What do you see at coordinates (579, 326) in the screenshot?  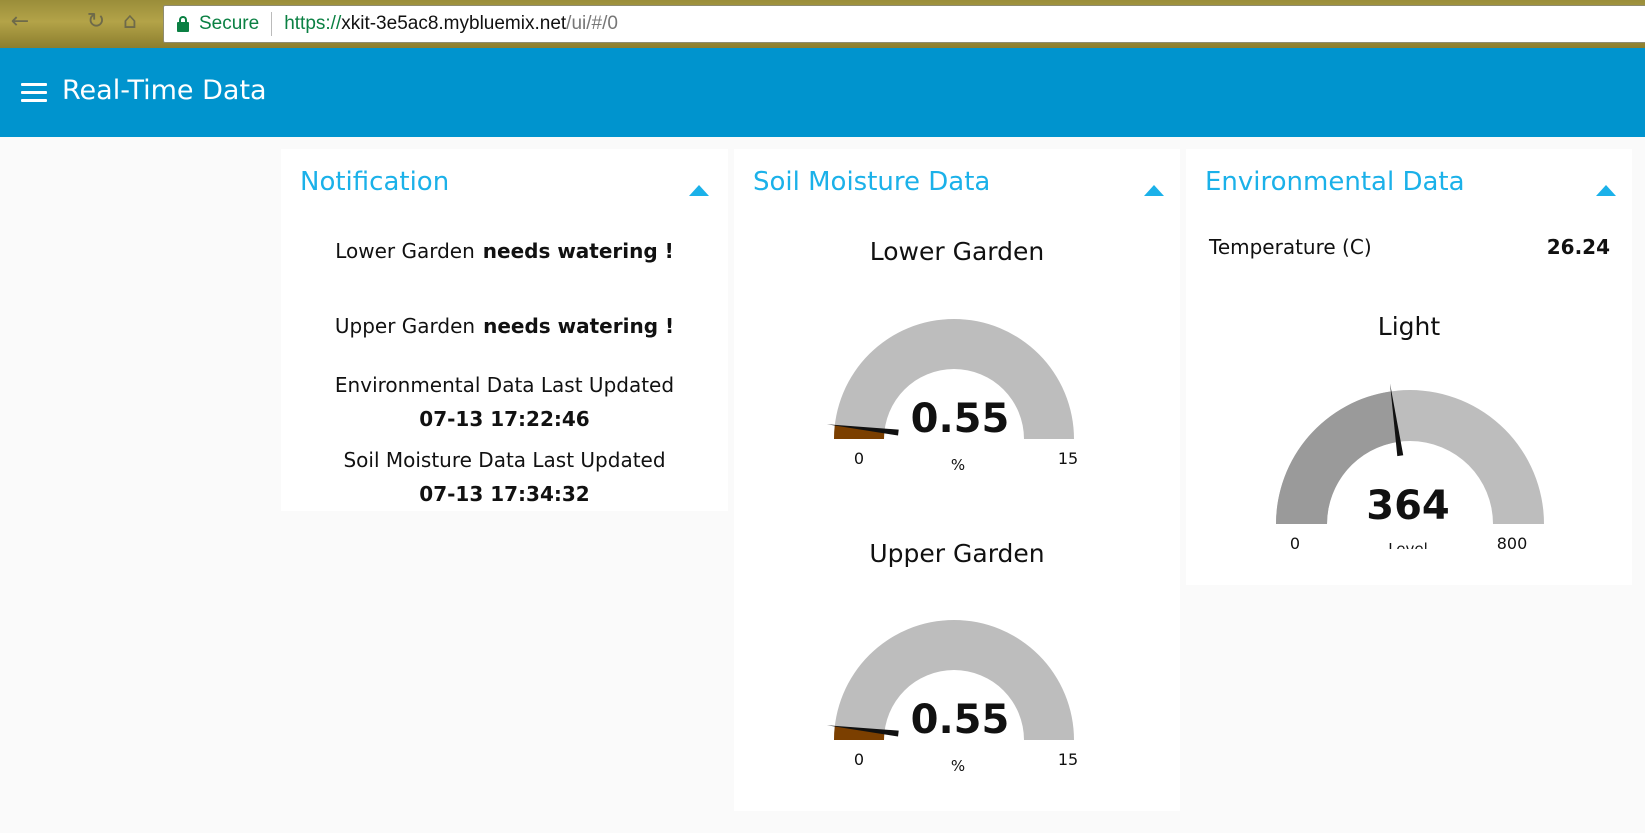 I see `upper-garden-status: needs watering !` at bounding box center [579, 326].